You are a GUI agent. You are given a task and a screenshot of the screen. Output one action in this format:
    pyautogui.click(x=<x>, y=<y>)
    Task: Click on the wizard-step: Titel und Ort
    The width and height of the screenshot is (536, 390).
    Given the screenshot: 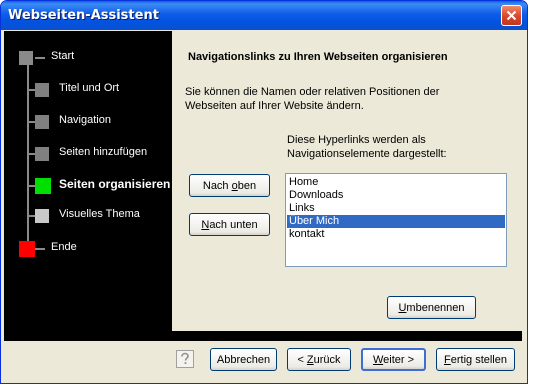 What is the action you would take?
    pyautogui.click(x=88, y=90)
    